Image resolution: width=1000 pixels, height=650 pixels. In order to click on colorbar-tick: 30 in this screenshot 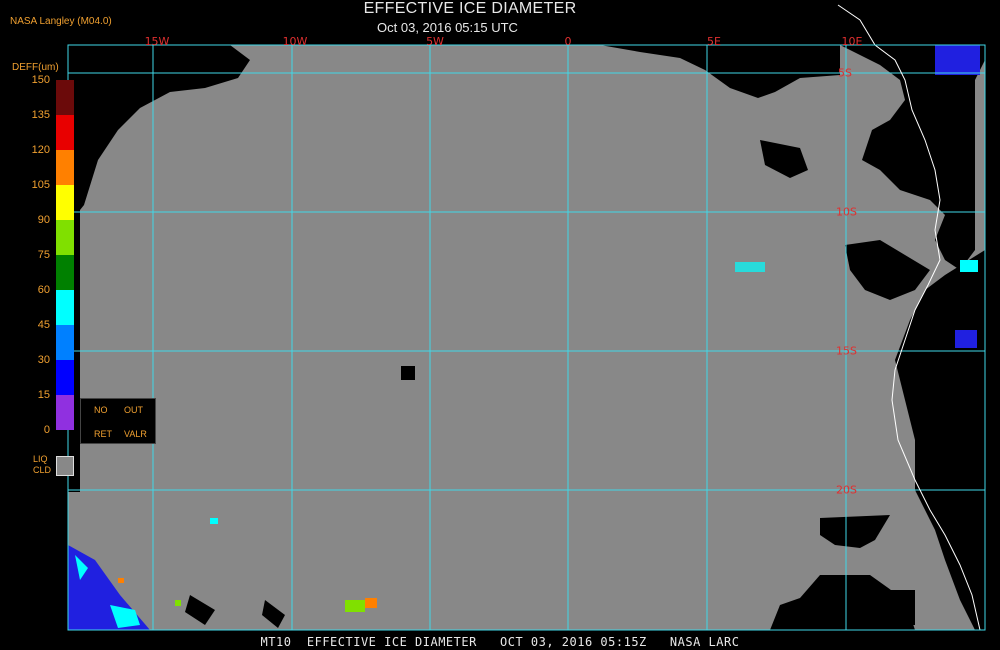, I will do `click(43, 360)`.